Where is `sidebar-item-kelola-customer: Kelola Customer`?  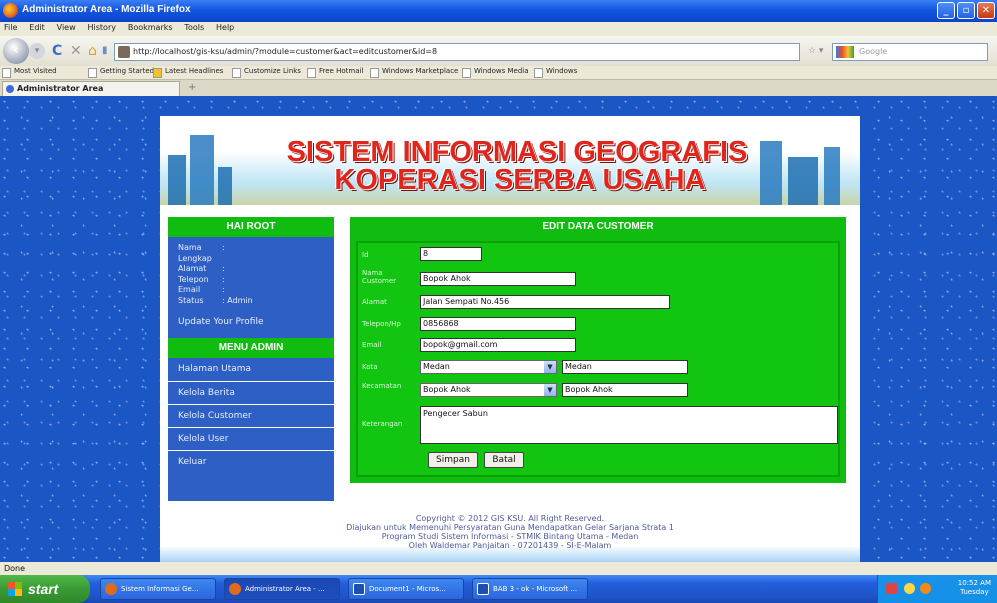 sidebar-item-kelola-customer: Kelola Customer is located at coordinates (251, 415).